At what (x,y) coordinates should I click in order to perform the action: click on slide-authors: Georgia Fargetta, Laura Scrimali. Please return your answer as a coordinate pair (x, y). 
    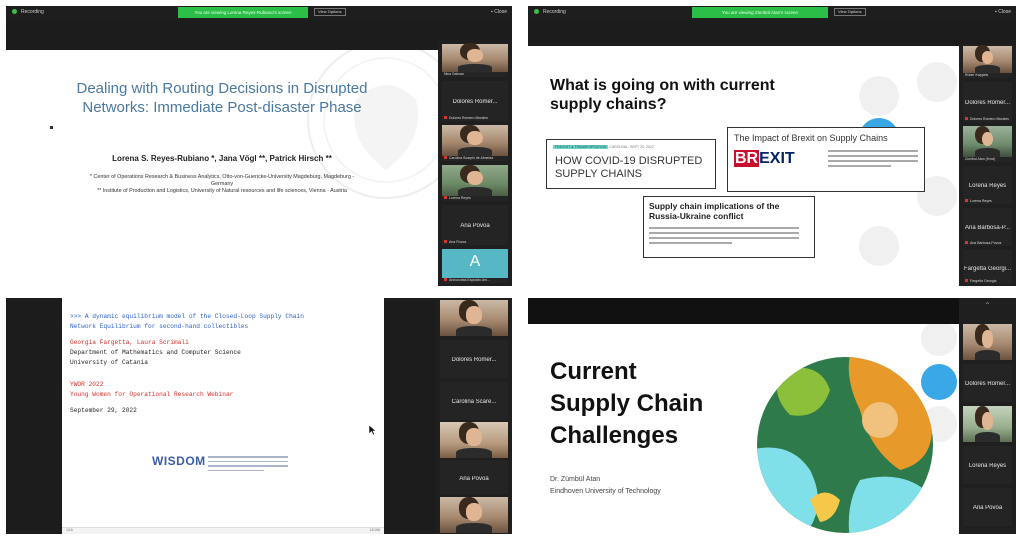
    Looking at the image, I should click on (129, 342).